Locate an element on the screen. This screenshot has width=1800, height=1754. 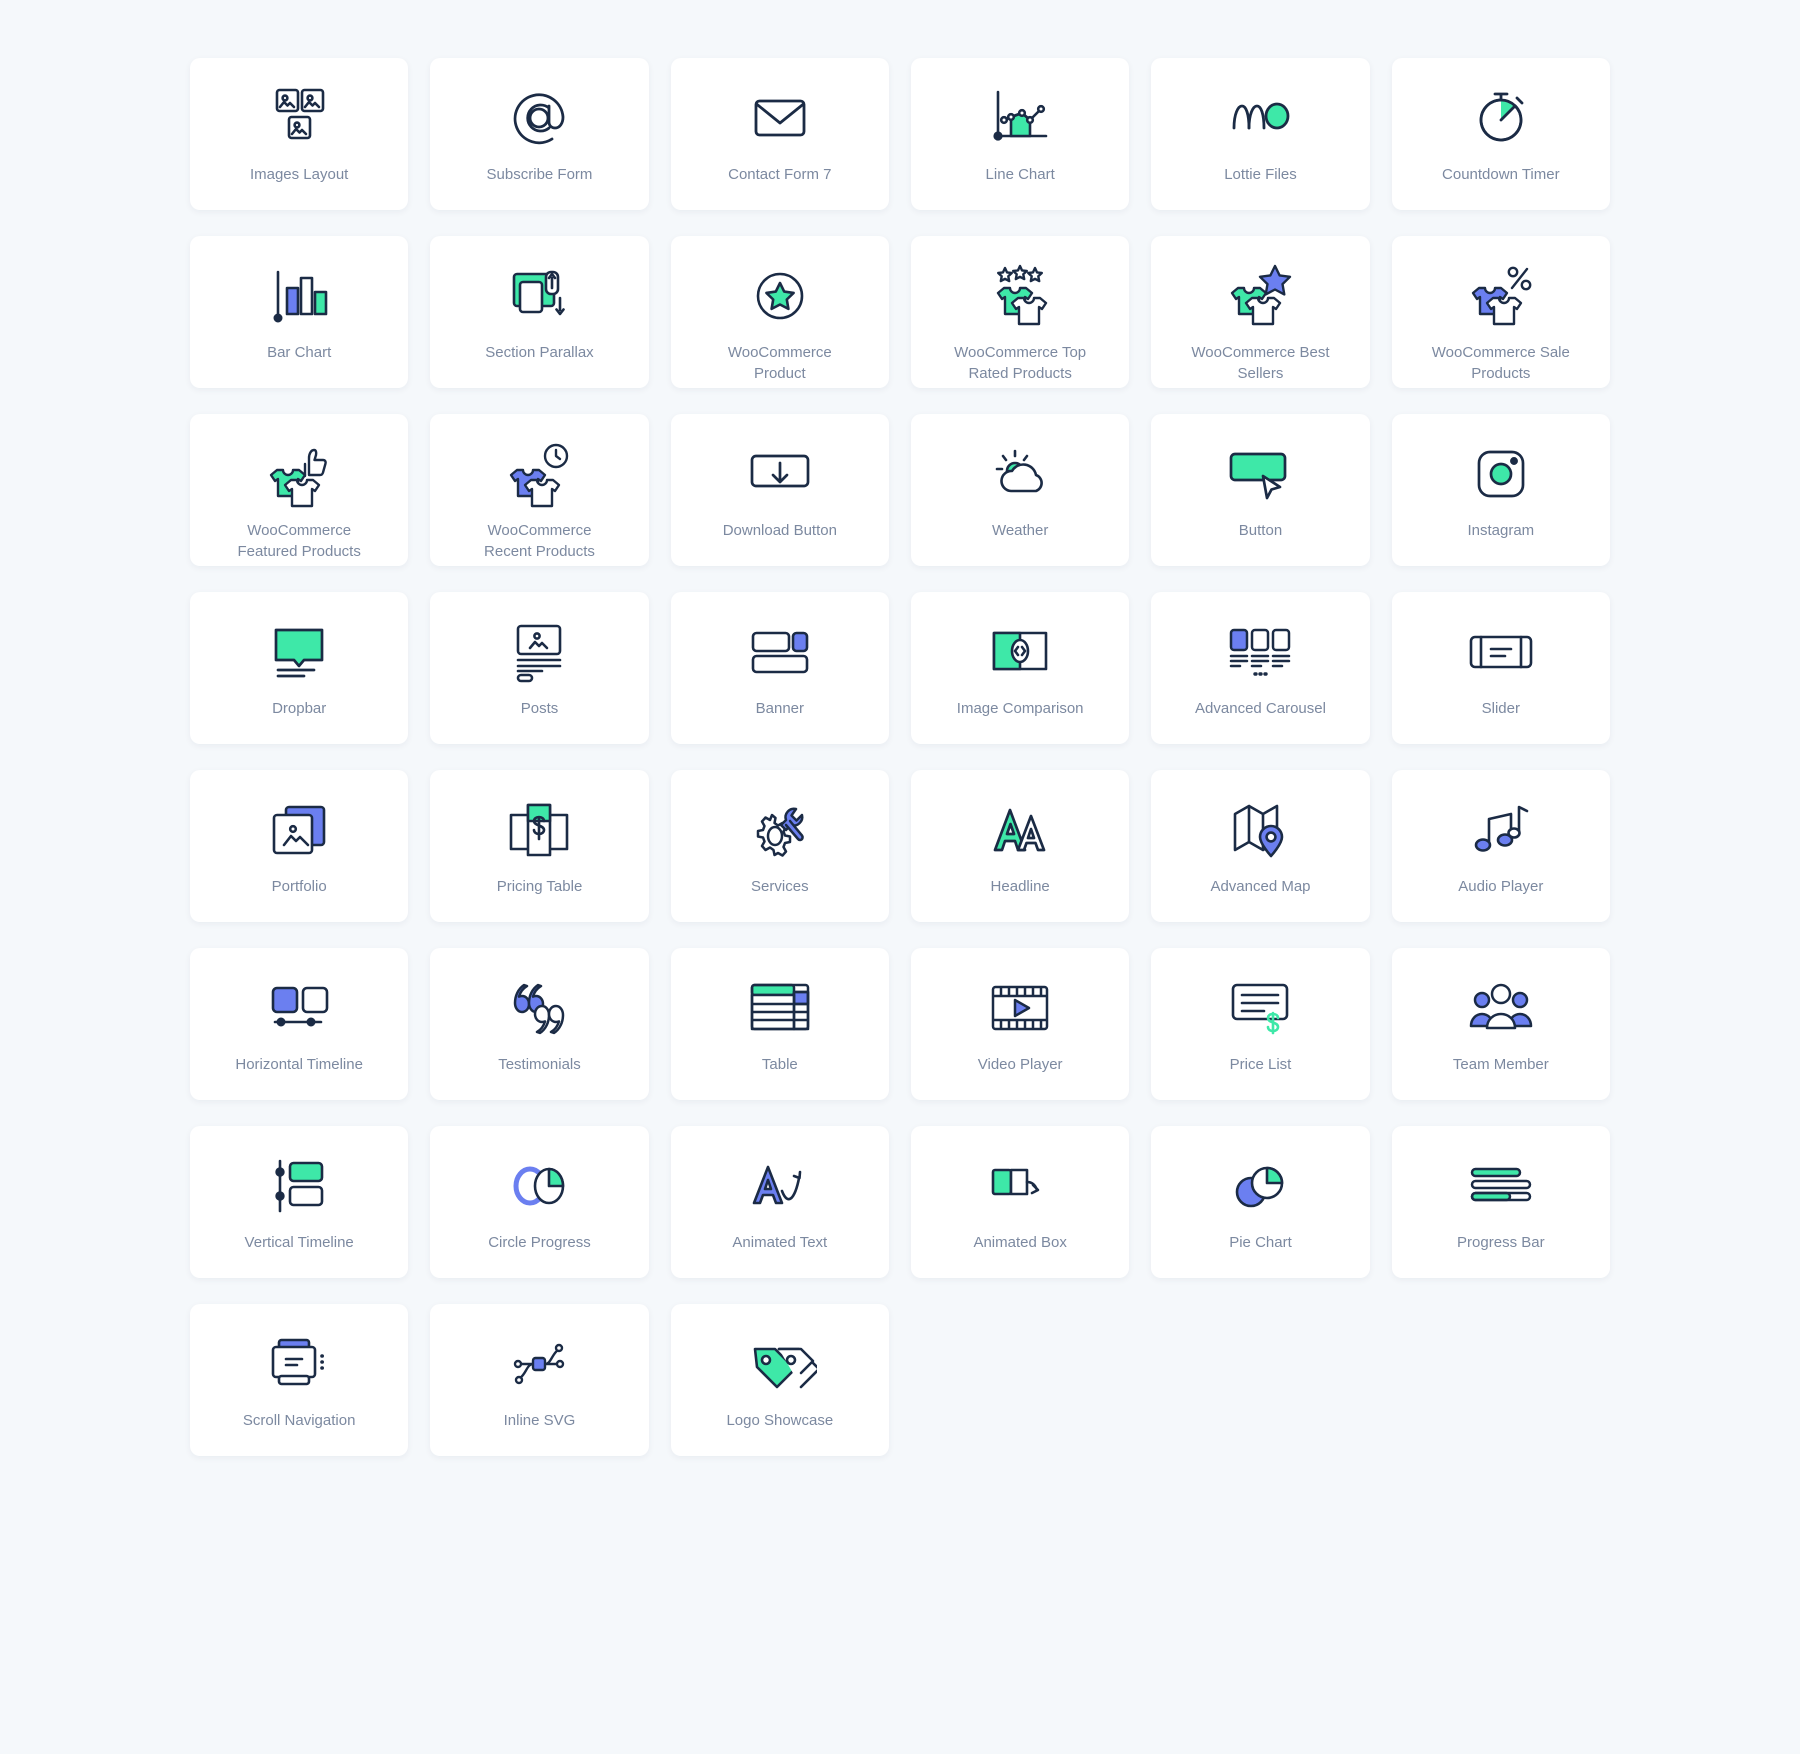
widget-card: Price List is located at coordinates (1260, 1024).